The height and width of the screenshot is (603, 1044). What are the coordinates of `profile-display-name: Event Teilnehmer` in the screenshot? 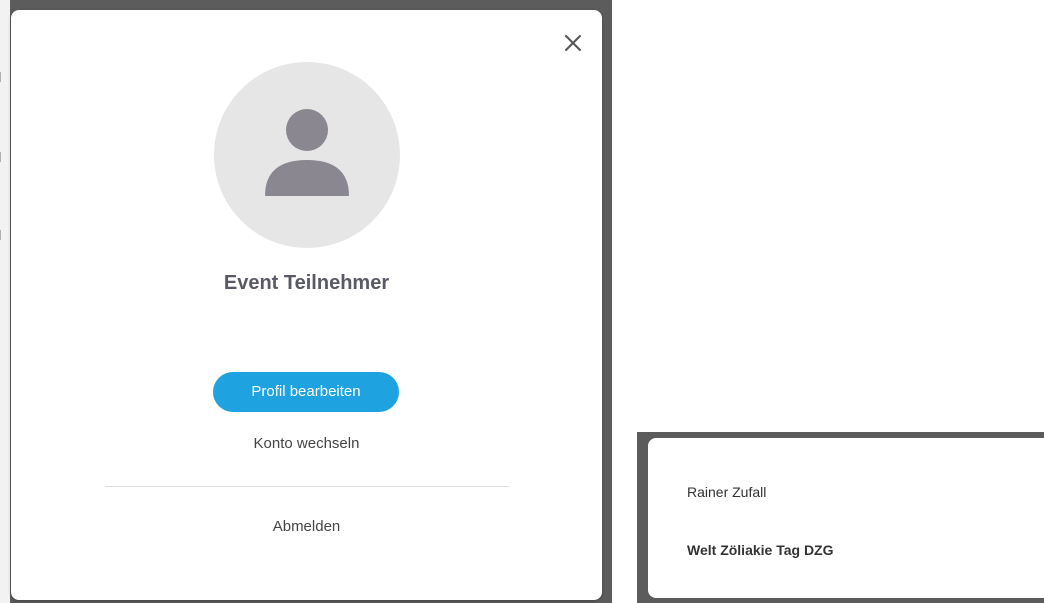 It's located at (306, 283).